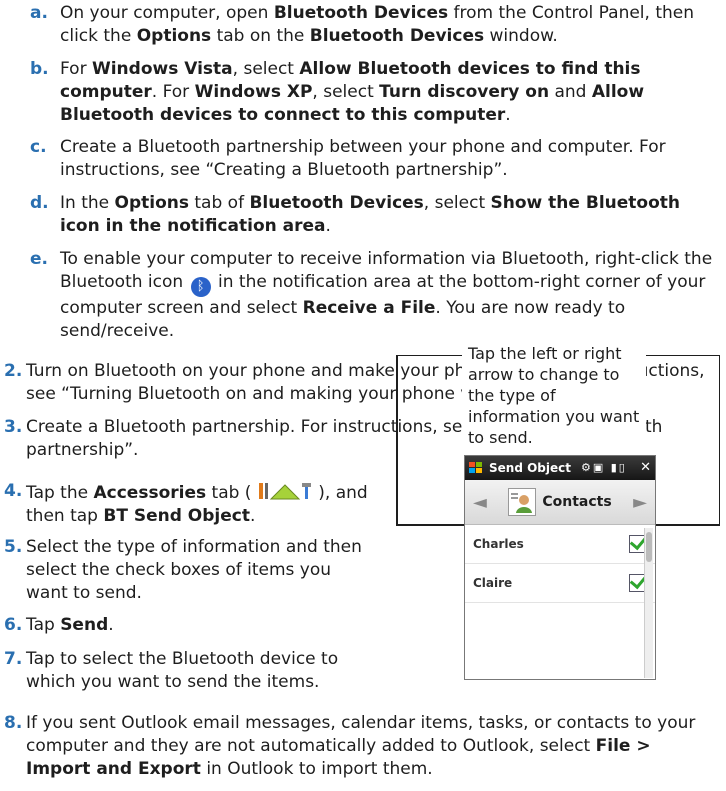 The image size is (726, 791). Describe the element at coordinates (13, 491) in the screenshot. I see `step-number: 4.` at that location.